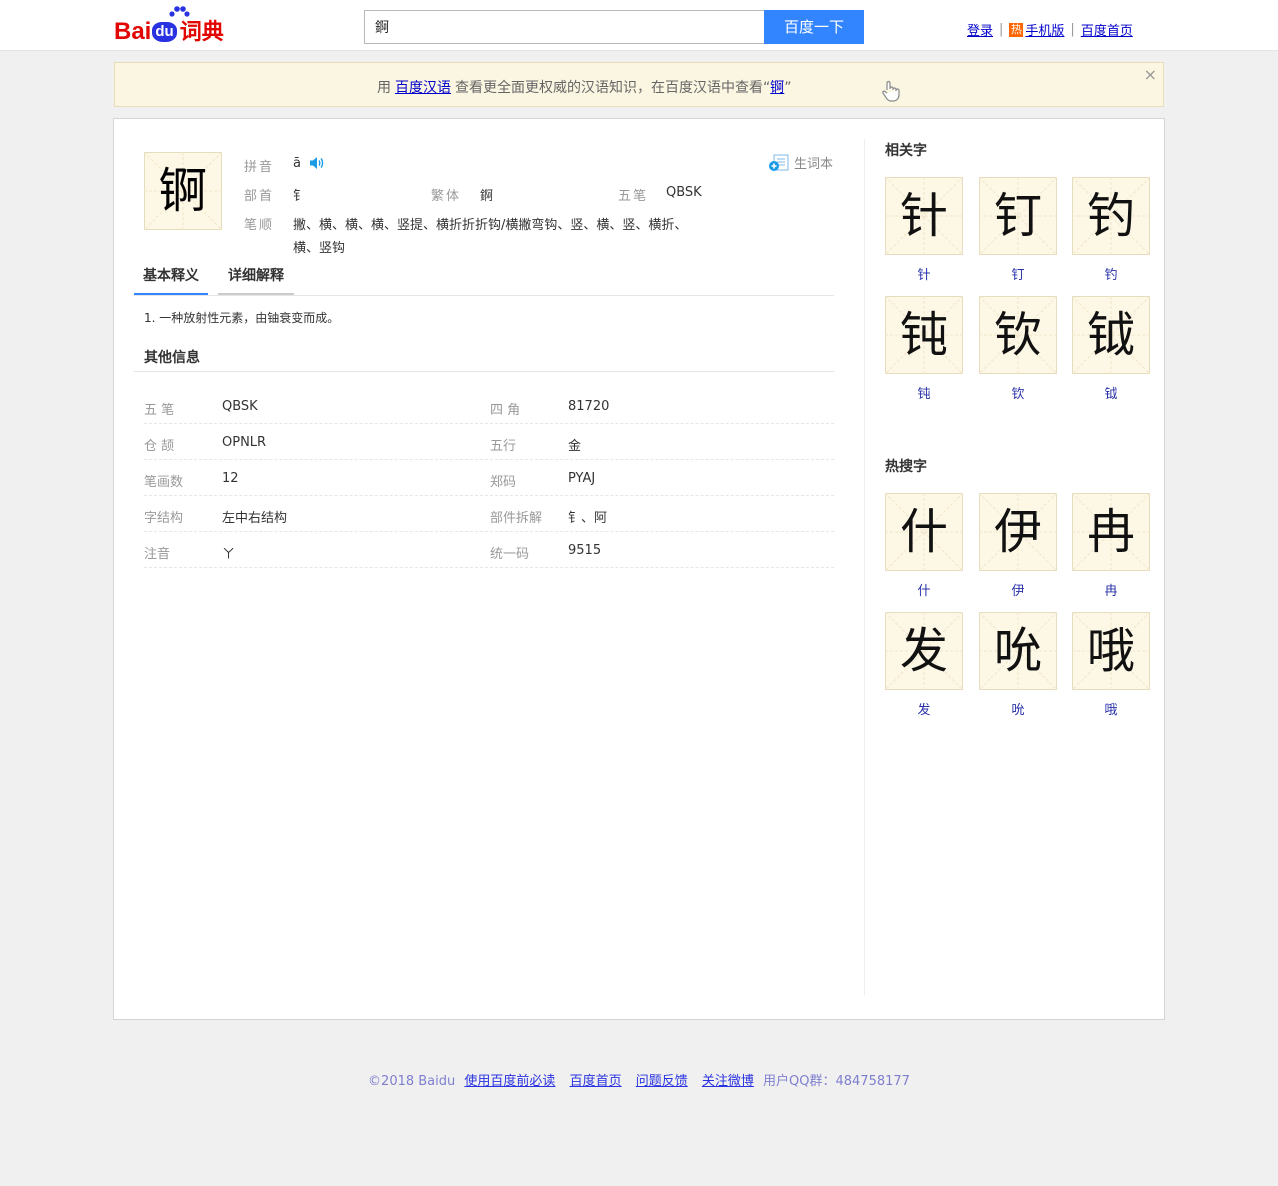 This screenshot has height=1186, width=1278. I want to click on char-grid-box: 钦, so click(1018, 335).